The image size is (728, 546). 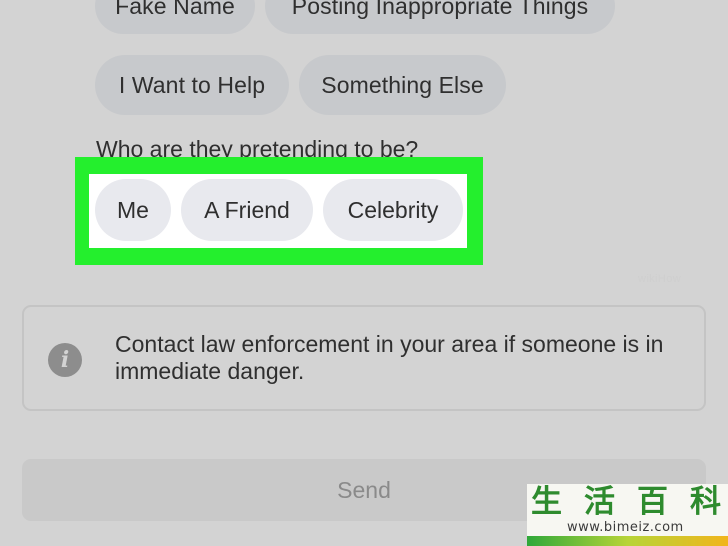 What do you see at coordinates (65, 360) in the screenshot?
I see `info-icon: i` at bounding box center [65, 360].